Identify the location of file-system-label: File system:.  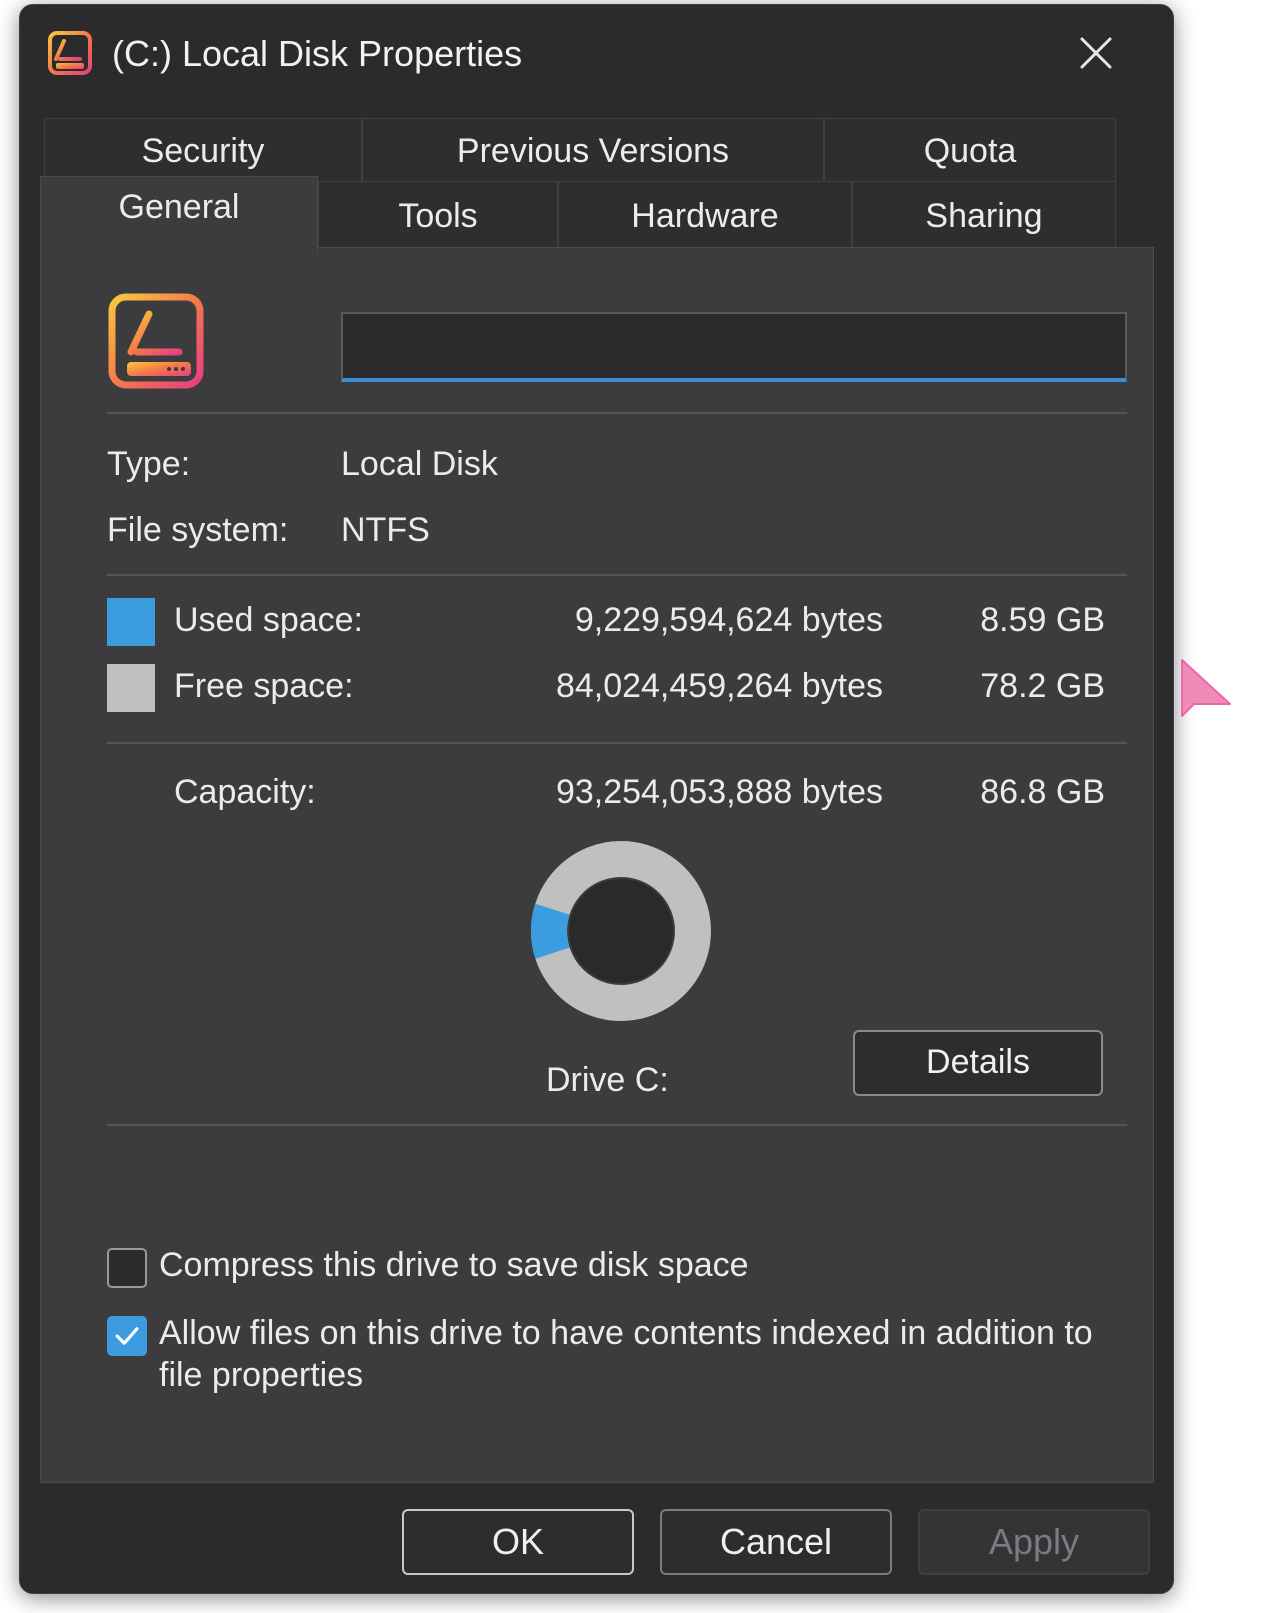
(198, 530).